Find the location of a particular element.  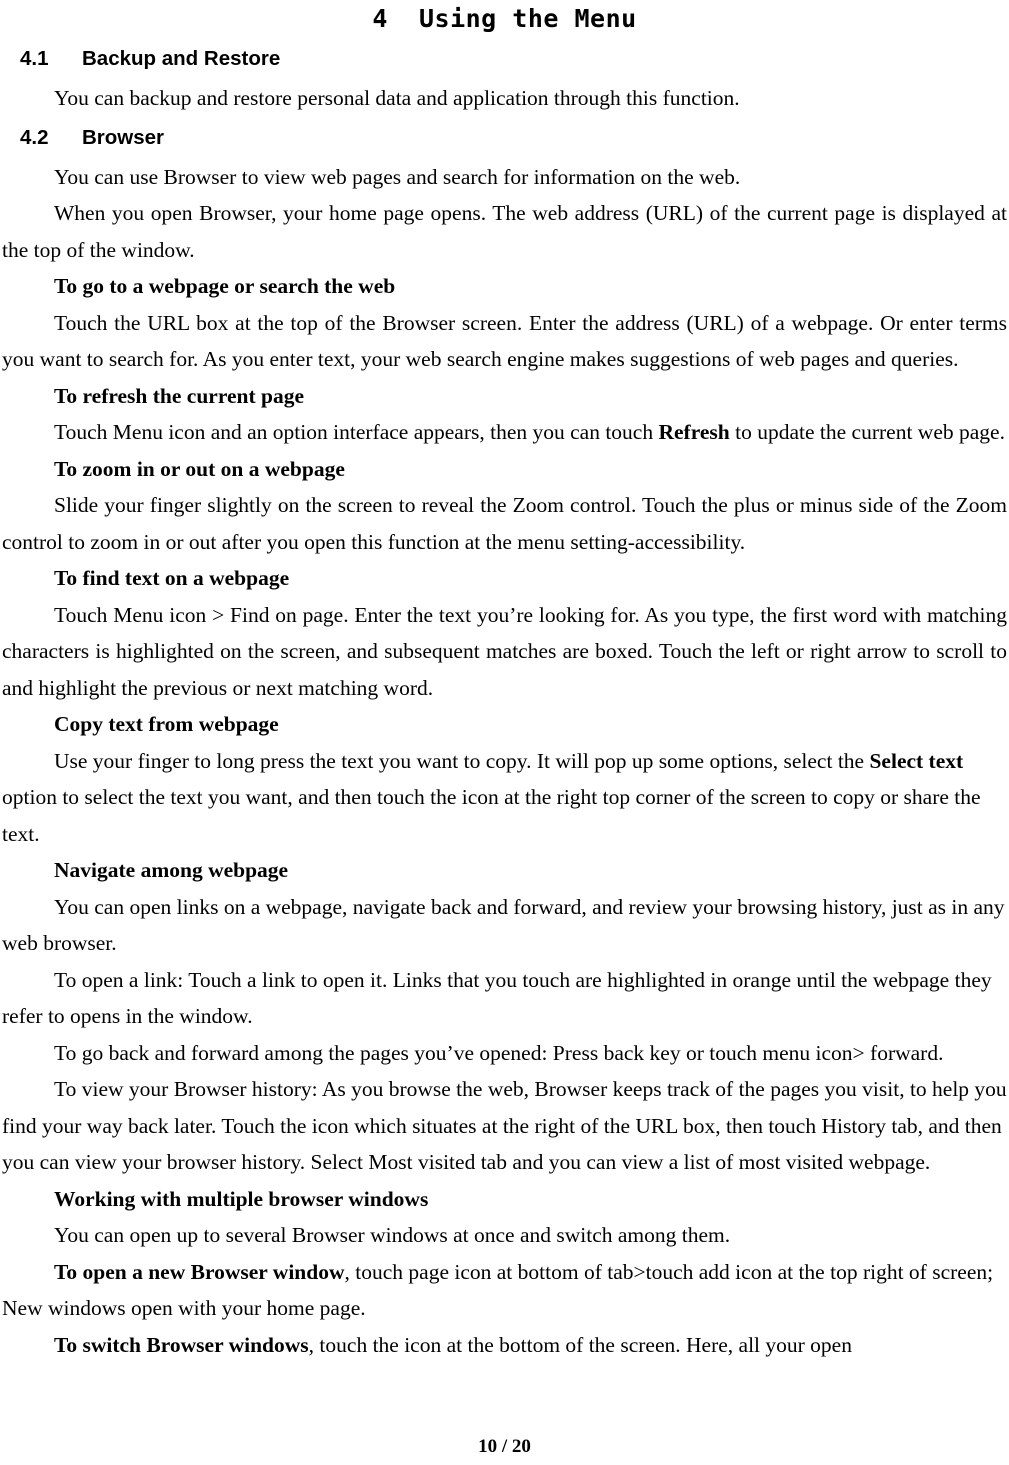

inline-bold-open-new-window: To open a new Browser window is located at coordinates (199, 1271).